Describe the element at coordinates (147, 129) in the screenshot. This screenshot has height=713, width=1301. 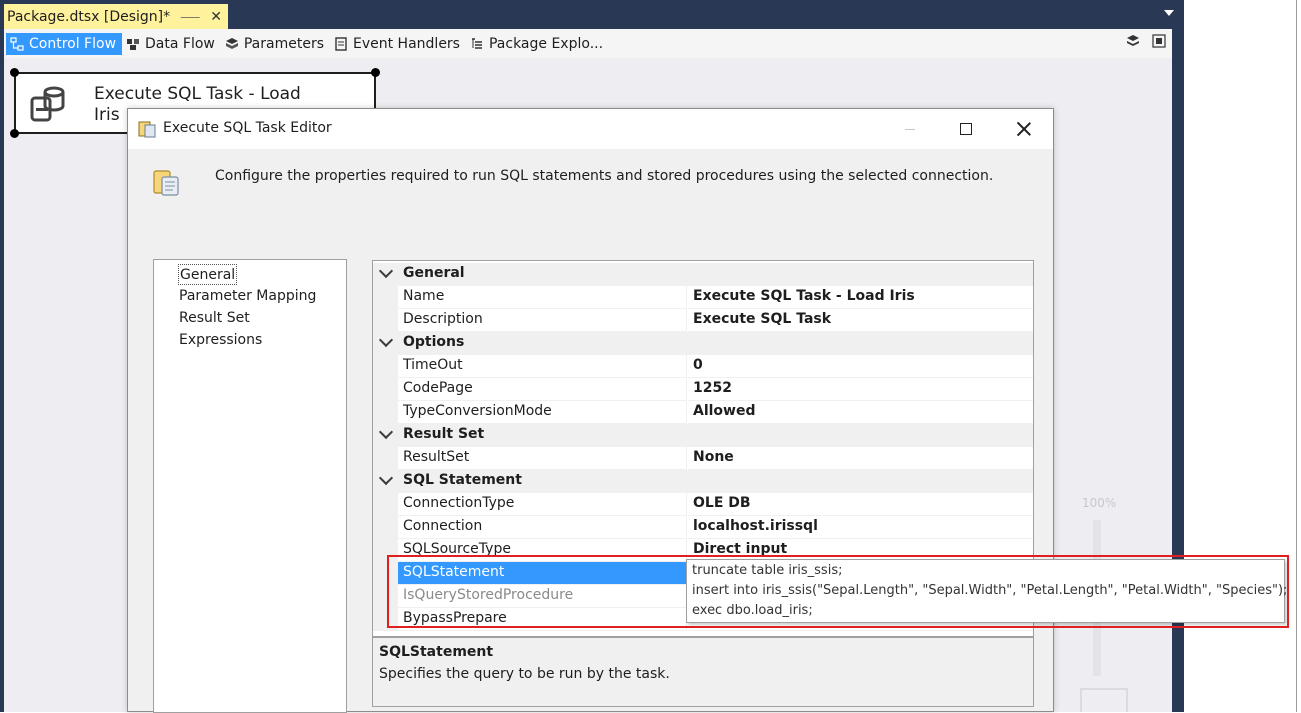
I see `sql-task-editor-icon` at that location.